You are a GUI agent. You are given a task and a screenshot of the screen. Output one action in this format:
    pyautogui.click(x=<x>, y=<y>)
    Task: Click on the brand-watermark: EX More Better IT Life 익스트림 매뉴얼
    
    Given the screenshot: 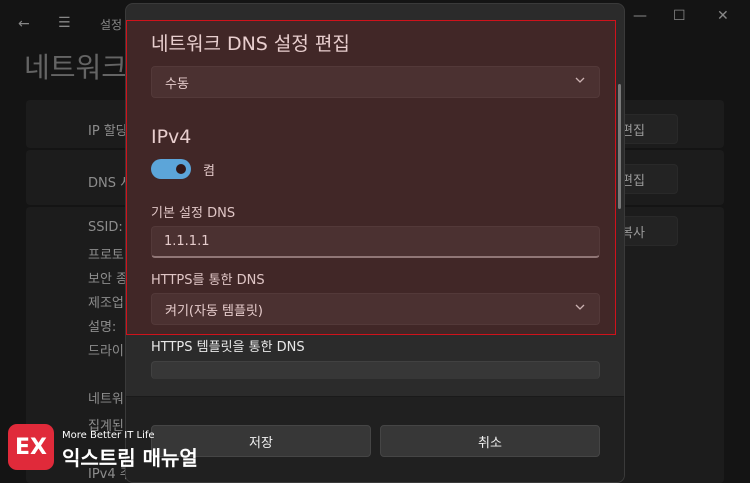 What is the action you would take?
    pyautogui.click(x=113, y=446)
    